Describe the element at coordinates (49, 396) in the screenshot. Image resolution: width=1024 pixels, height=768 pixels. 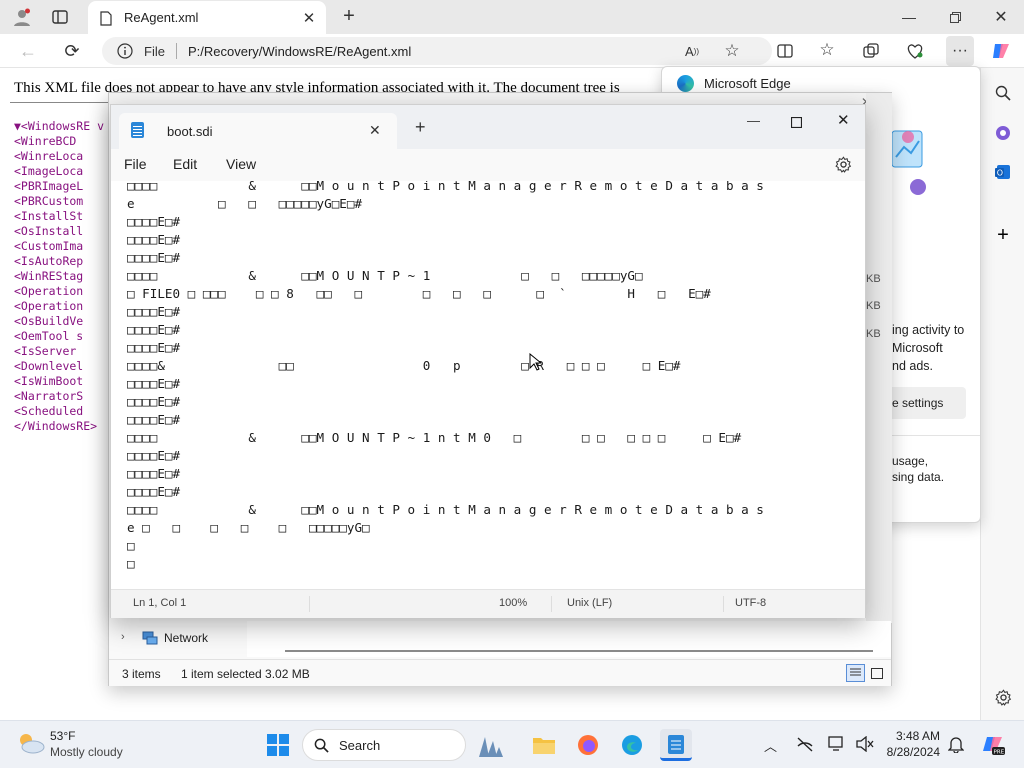
I see `xml-tree-line: <NarratorS` at that location.